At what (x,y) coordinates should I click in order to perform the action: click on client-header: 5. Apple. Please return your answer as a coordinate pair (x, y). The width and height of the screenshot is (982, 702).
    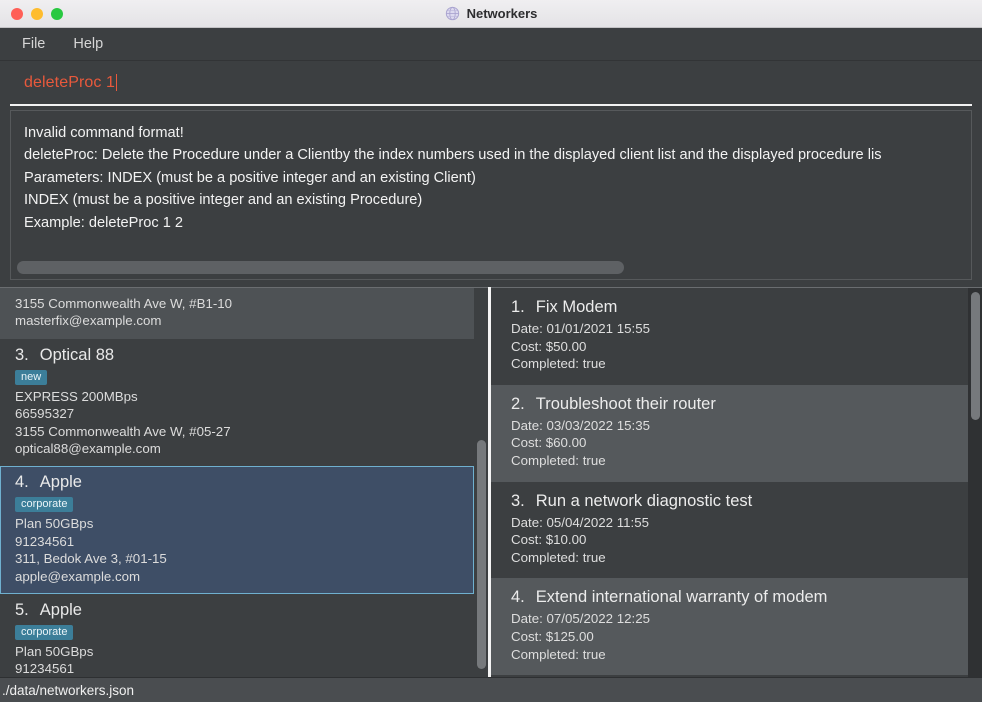
    Looking at the image, I should click on (244, 610).